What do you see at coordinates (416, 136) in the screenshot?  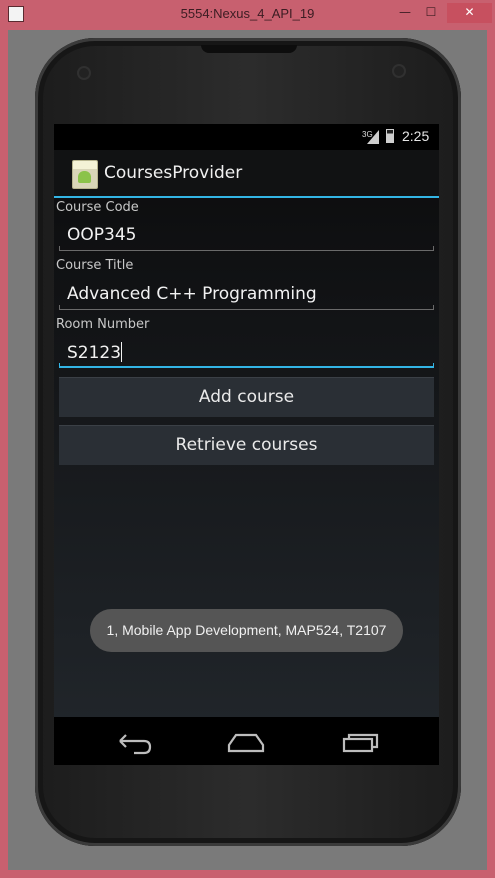 I see `status-time: 2:25` at bounding box center [416, 136].